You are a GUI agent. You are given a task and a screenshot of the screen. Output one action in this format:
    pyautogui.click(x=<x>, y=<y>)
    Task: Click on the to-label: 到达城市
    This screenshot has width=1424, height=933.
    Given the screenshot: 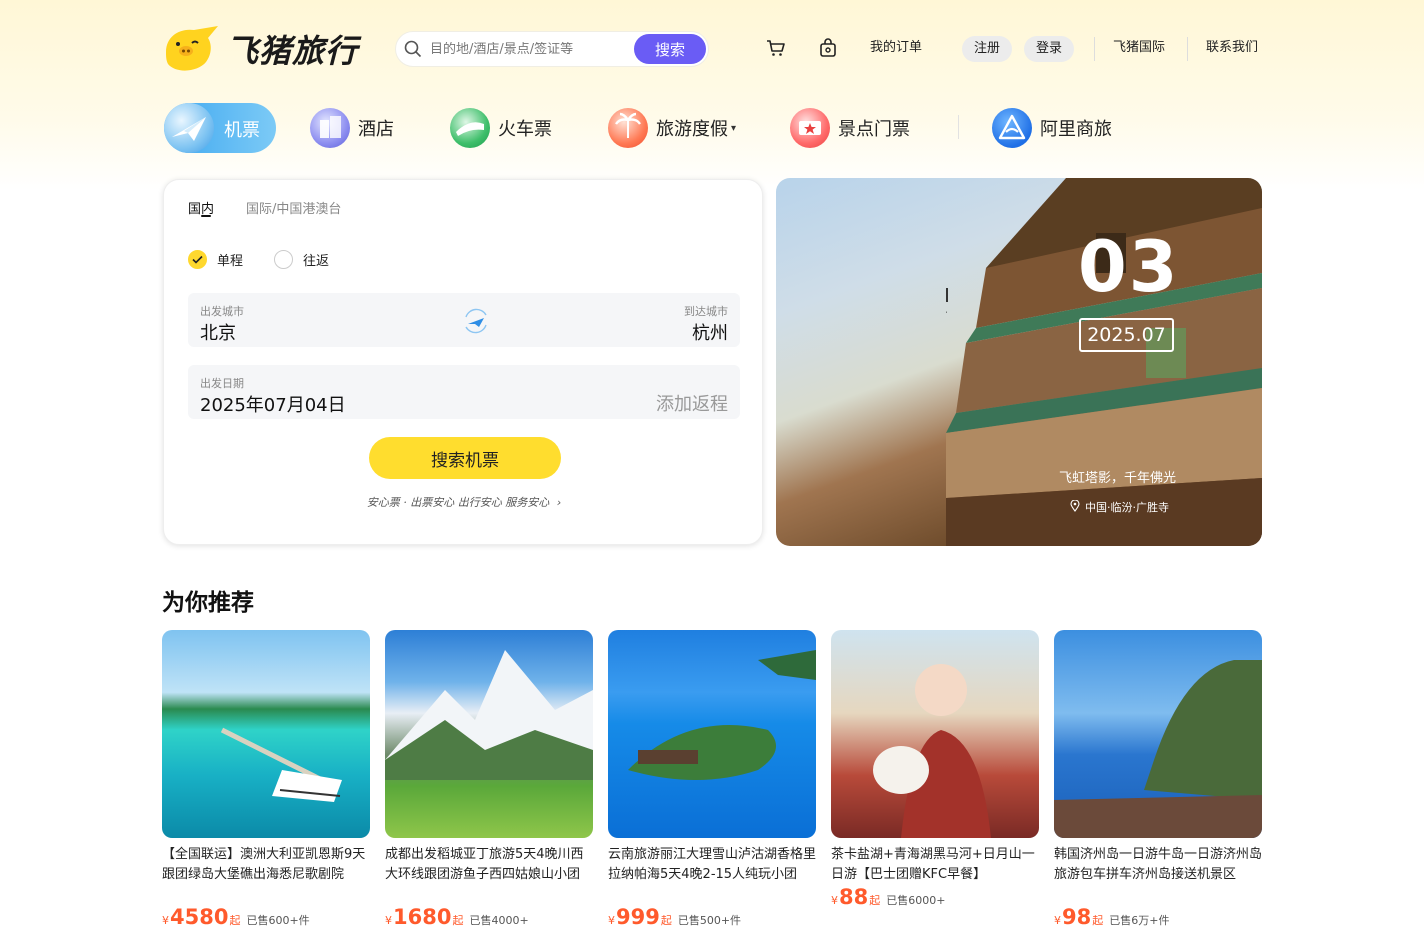 What is the action you would take?
    pyautogui.click(x=706, y=311)
    